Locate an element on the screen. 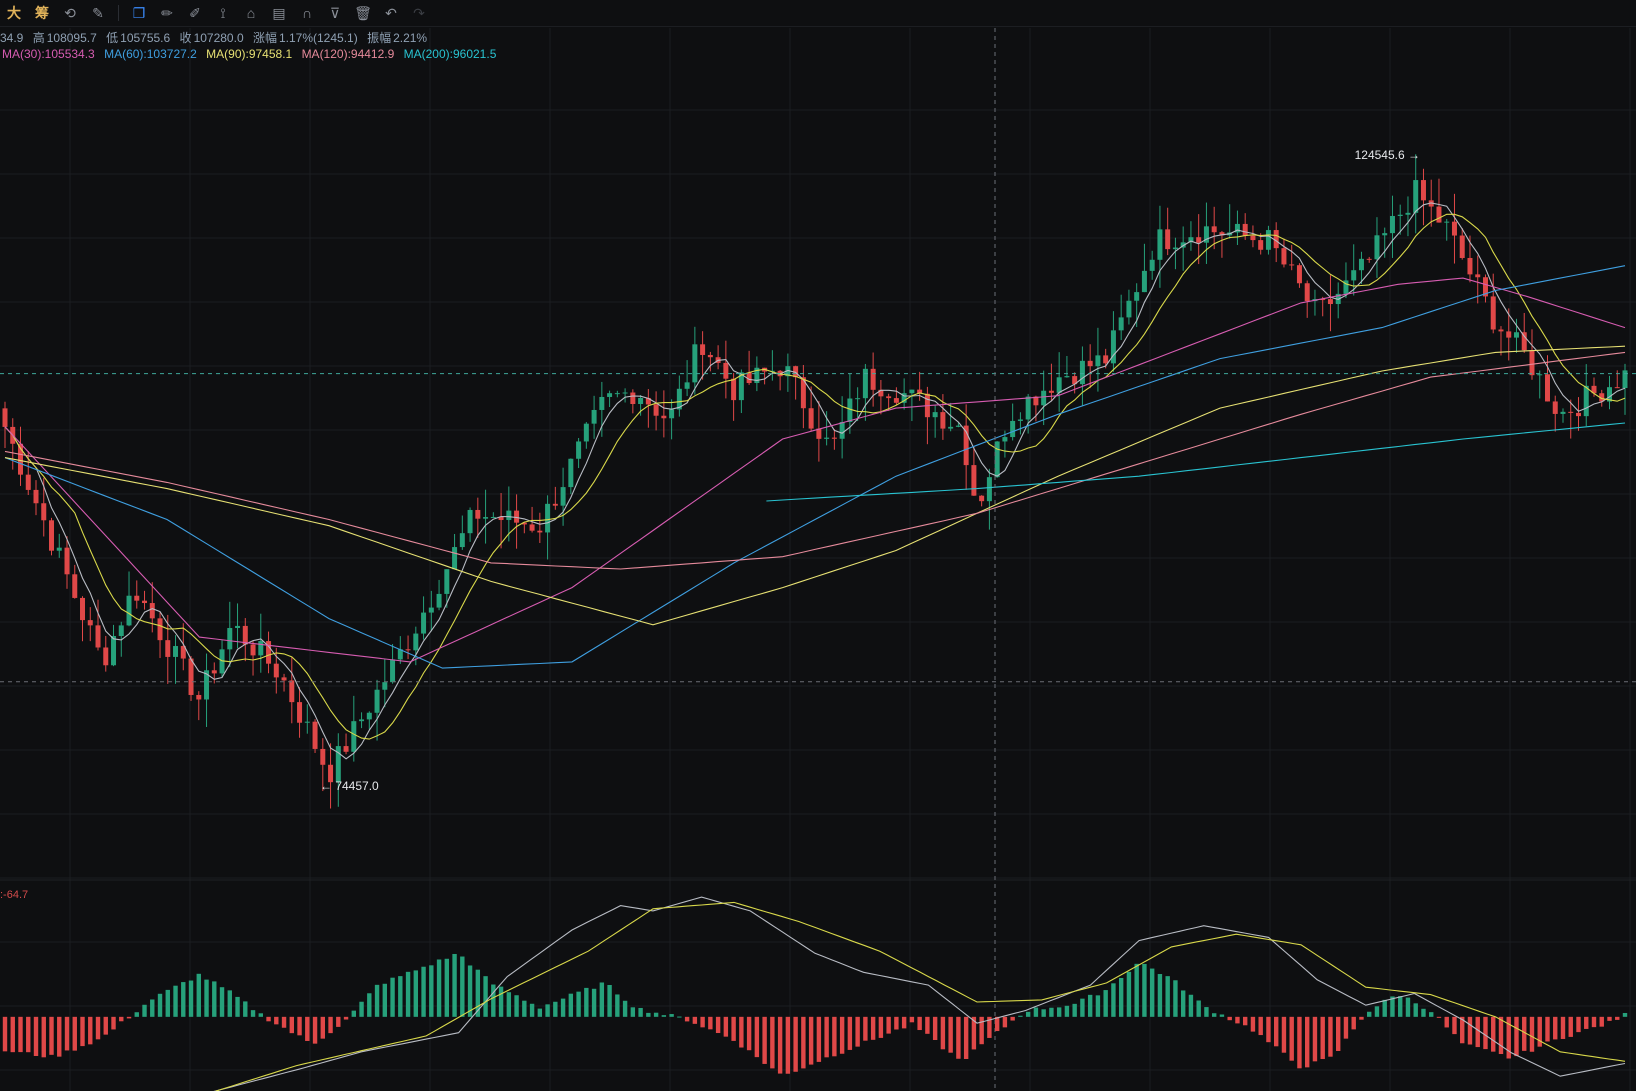  note-tool: ▤ is located at coordinates (279, 13).